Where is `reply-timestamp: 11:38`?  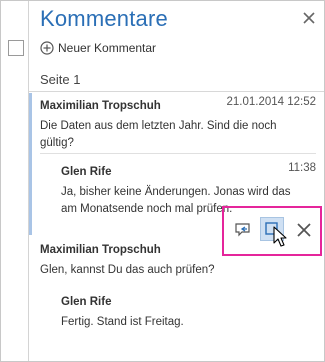
reply-timestamp: 11:38 is located at coordinates (302, 168).